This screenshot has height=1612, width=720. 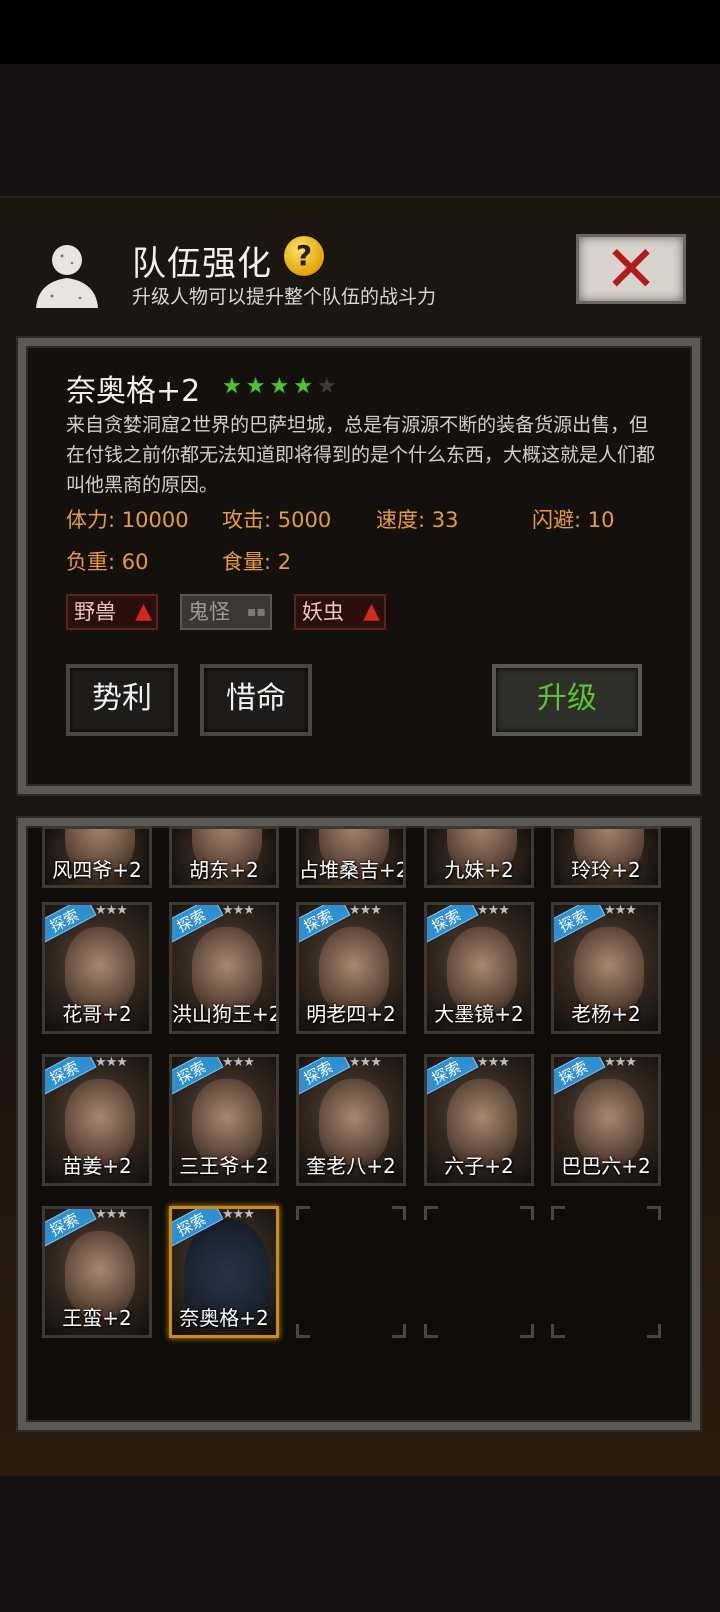 What do you see at coordinates (225, 1014) in the screenshot?
I see `card-name: 洪山狗王+2` at bounding box center [225, 1014].